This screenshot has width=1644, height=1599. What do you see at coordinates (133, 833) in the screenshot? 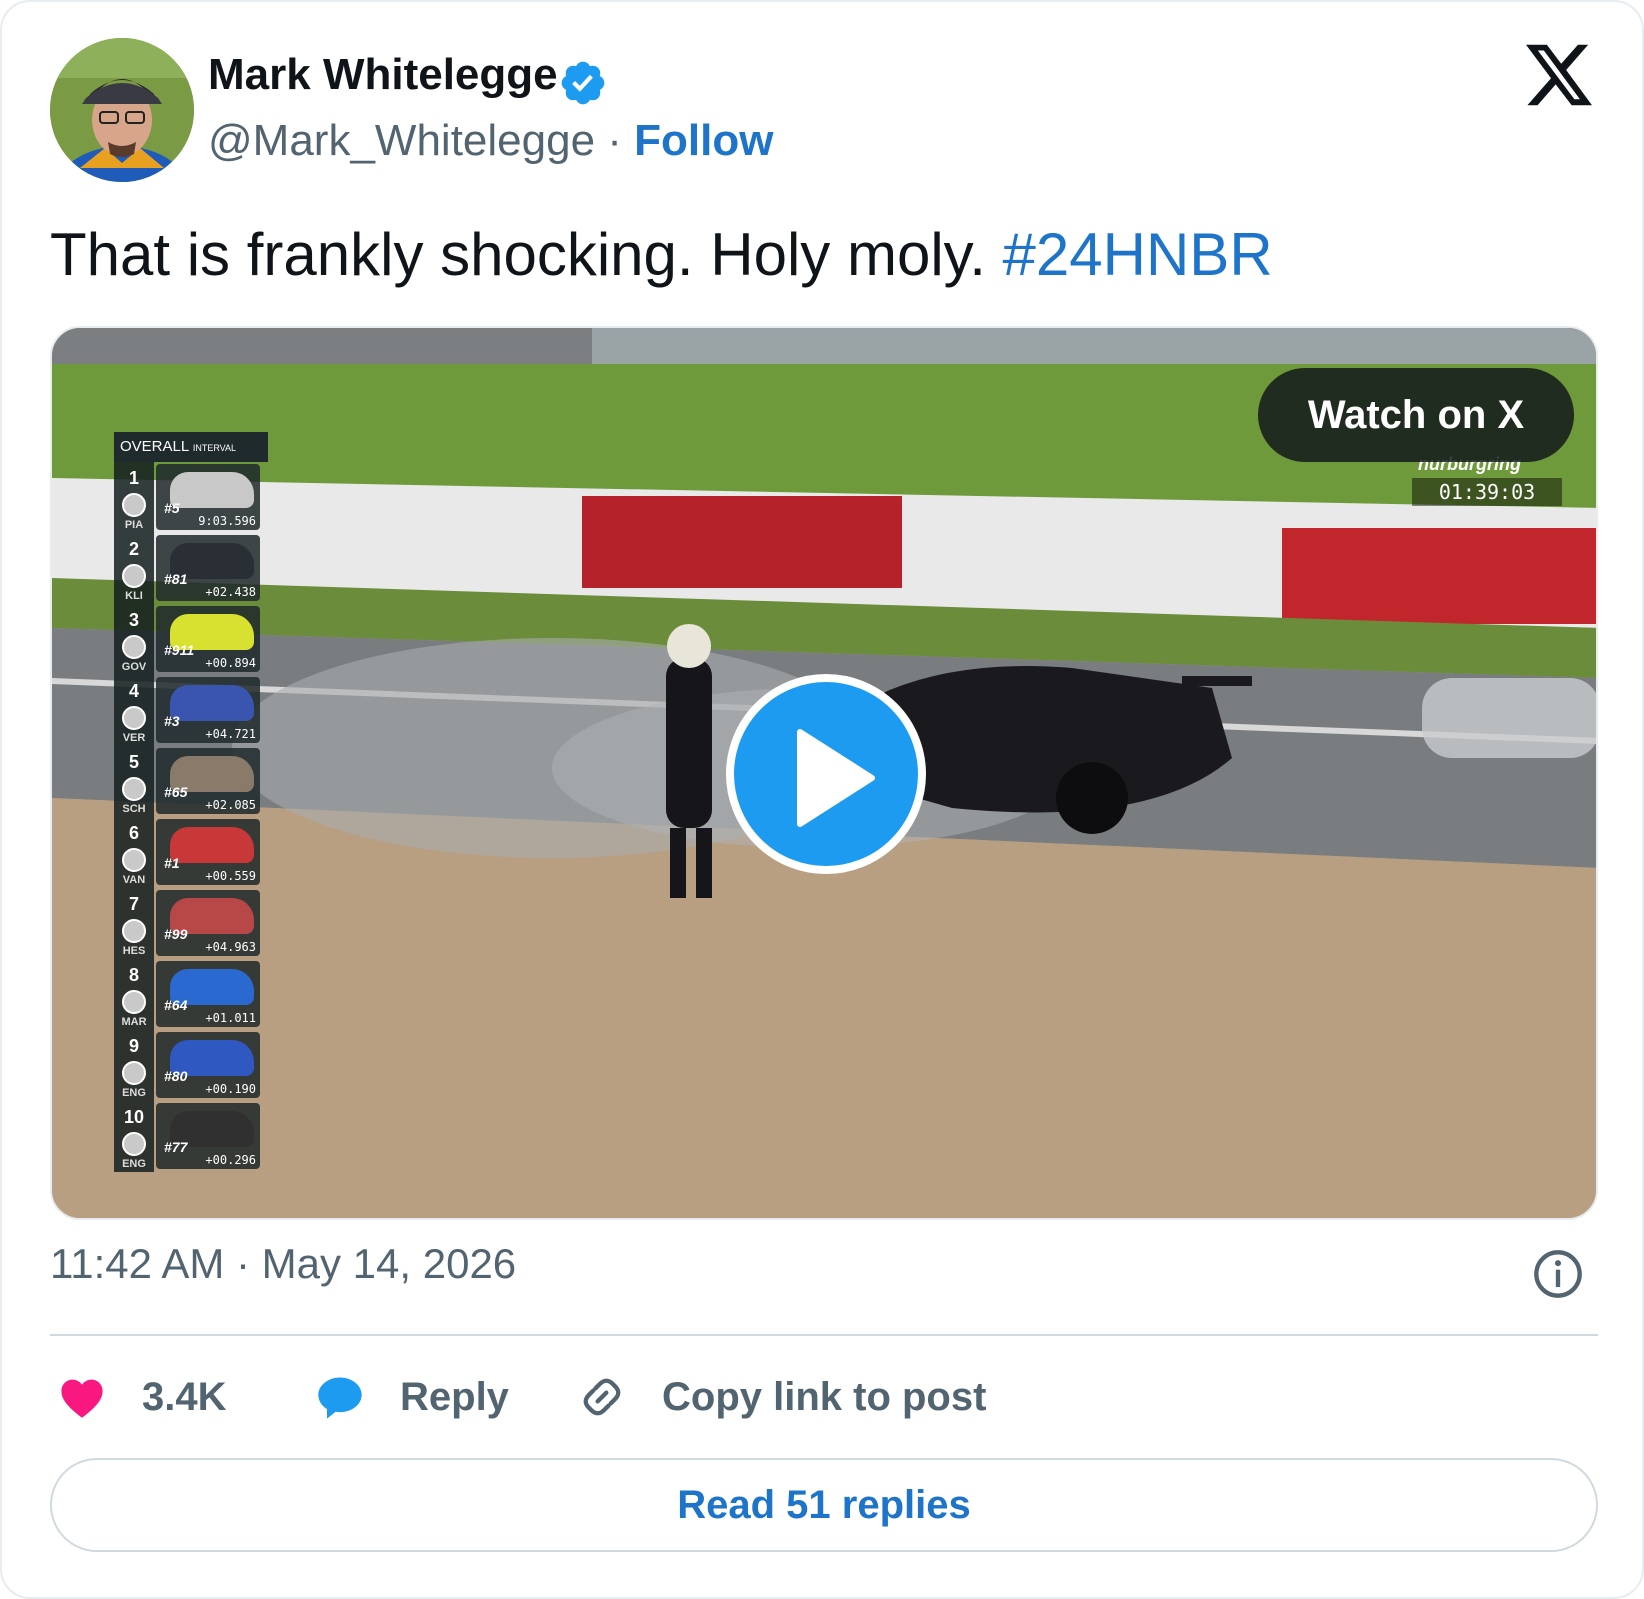
I see `position-number: 6` at bounding box center [133, 833].